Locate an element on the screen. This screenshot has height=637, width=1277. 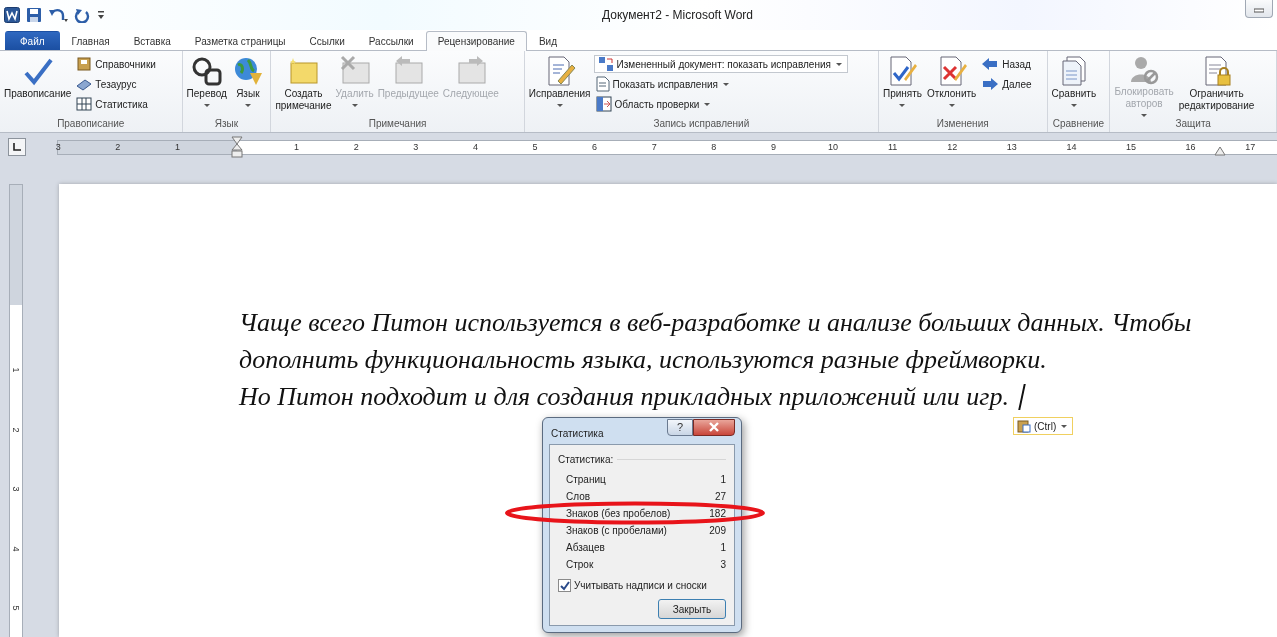
right-indent-icon is located at coordinates (1220, 150).